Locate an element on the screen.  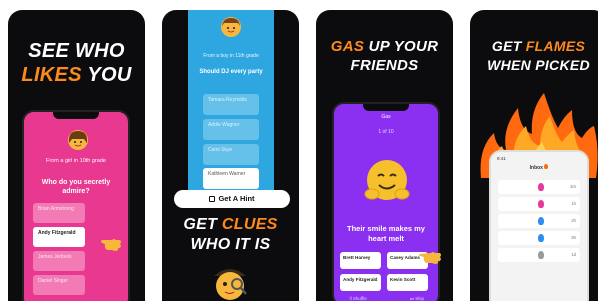
headline-accent-word: GAS is located at coordinates (347, 46).